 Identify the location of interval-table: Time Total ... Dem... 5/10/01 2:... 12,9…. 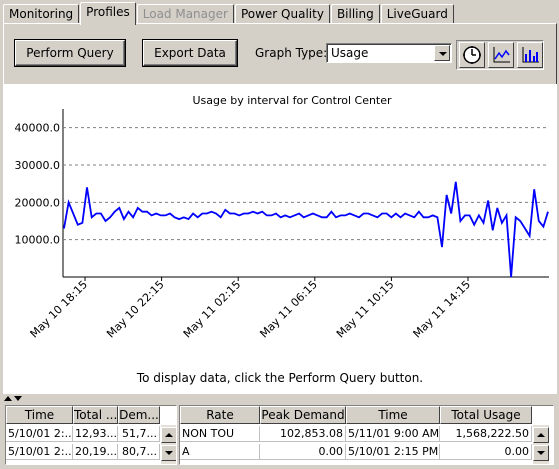
(91, 435).